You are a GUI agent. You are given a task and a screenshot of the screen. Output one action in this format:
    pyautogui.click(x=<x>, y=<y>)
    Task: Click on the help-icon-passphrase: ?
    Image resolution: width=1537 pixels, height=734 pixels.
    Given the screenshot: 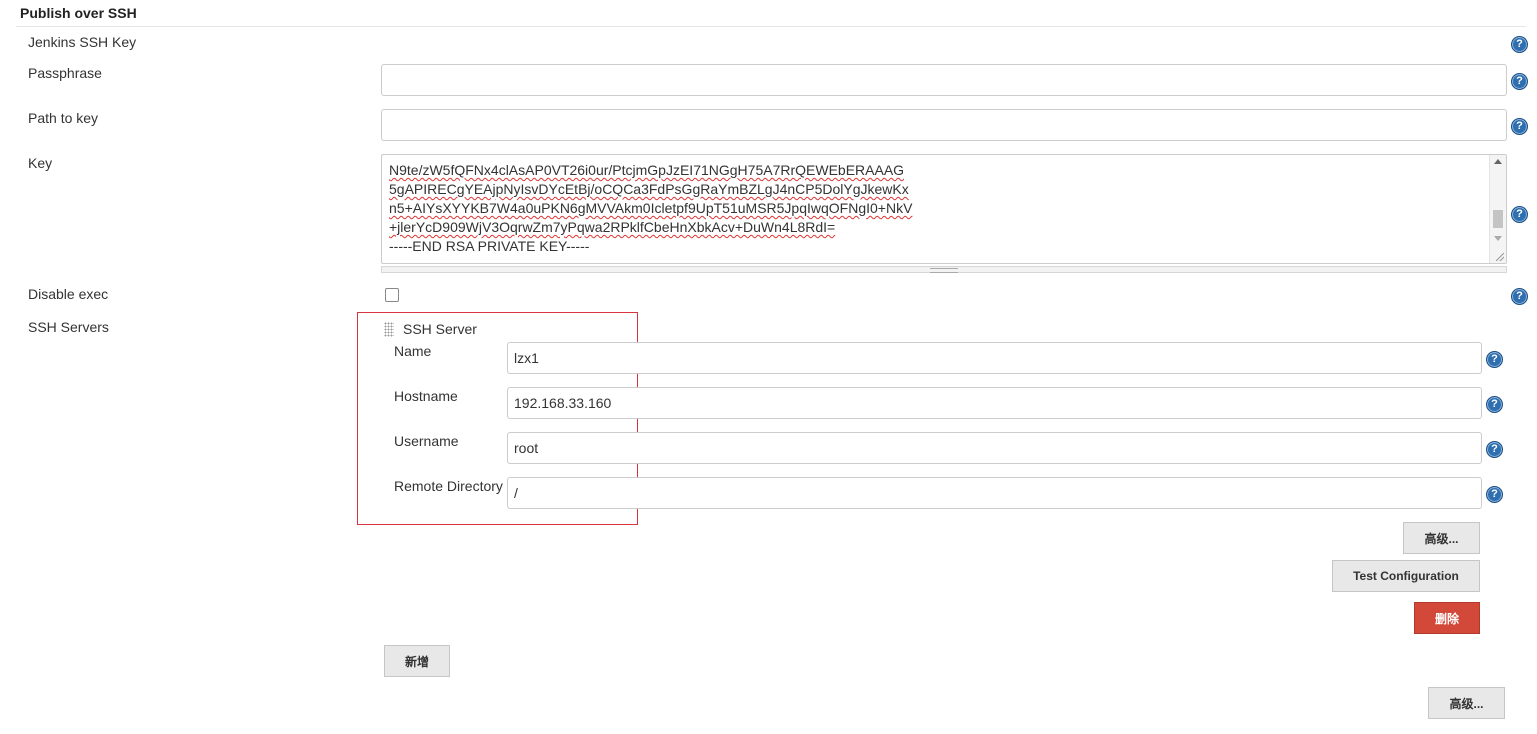 What is the action you would take?
    pyautogui.click(x=1519, y=81)
    